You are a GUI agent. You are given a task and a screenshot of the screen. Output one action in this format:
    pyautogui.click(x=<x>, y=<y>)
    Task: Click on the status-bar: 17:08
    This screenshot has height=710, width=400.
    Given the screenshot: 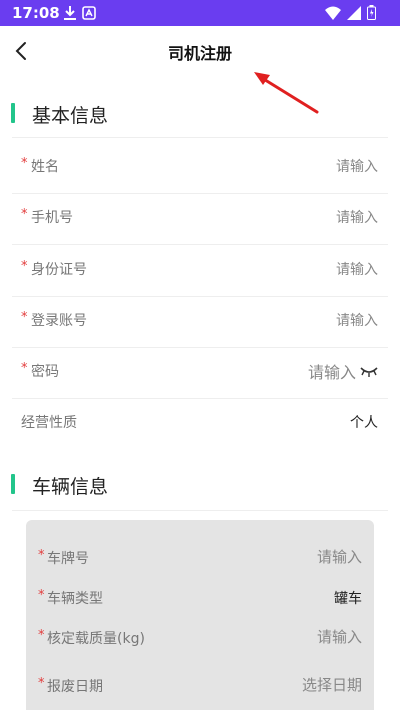 What is the action you would take?
    pyautogui.click(x=200, y=13)
    